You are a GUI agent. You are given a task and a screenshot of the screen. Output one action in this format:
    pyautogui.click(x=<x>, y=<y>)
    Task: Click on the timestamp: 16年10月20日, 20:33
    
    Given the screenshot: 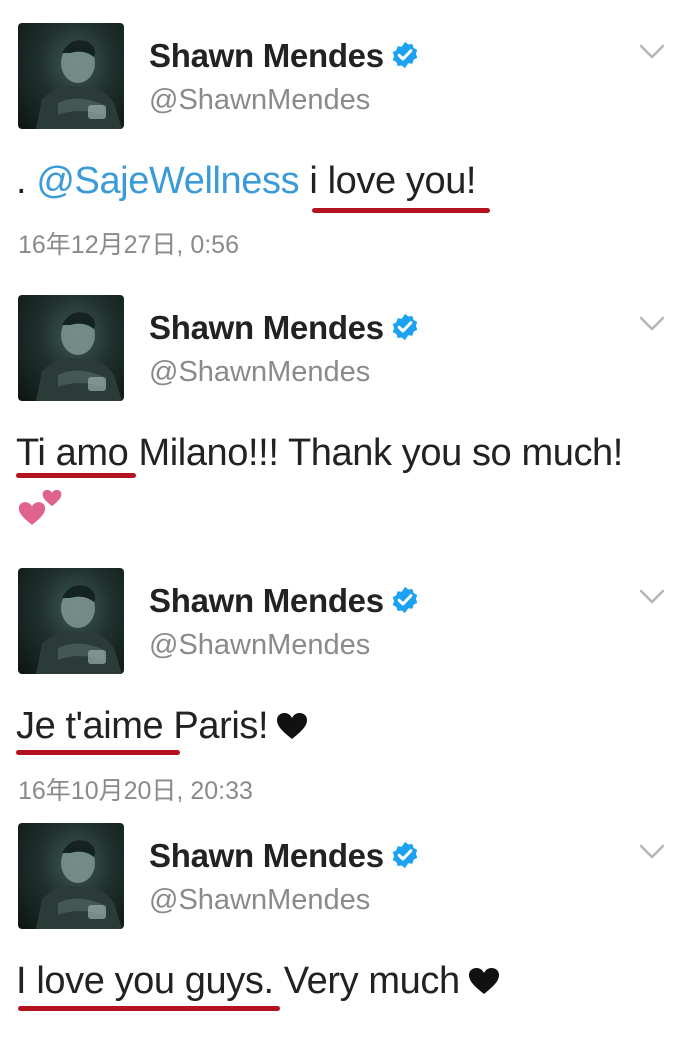 What is the action you would take?
    pyautogui.click(x=135, y=789)
    